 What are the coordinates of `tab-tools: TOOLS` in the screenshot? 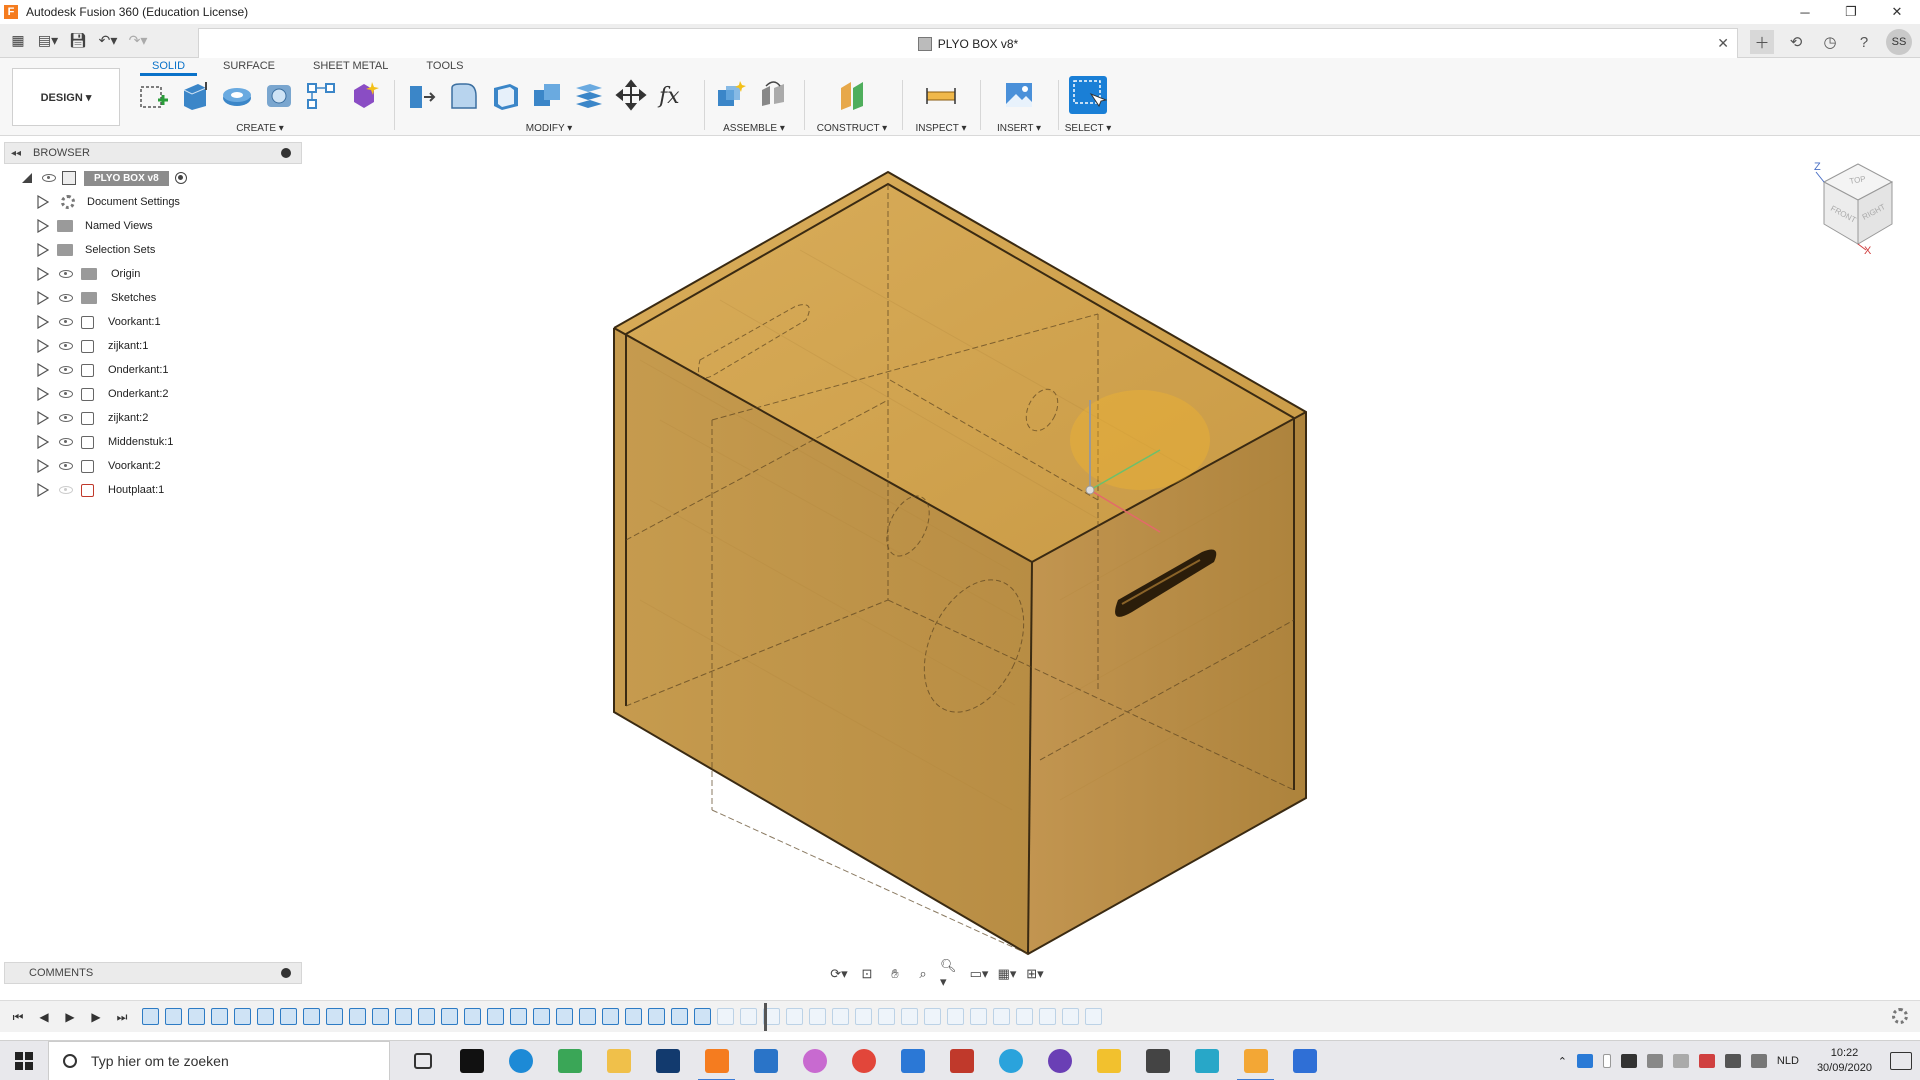 It's located at (444, 67).